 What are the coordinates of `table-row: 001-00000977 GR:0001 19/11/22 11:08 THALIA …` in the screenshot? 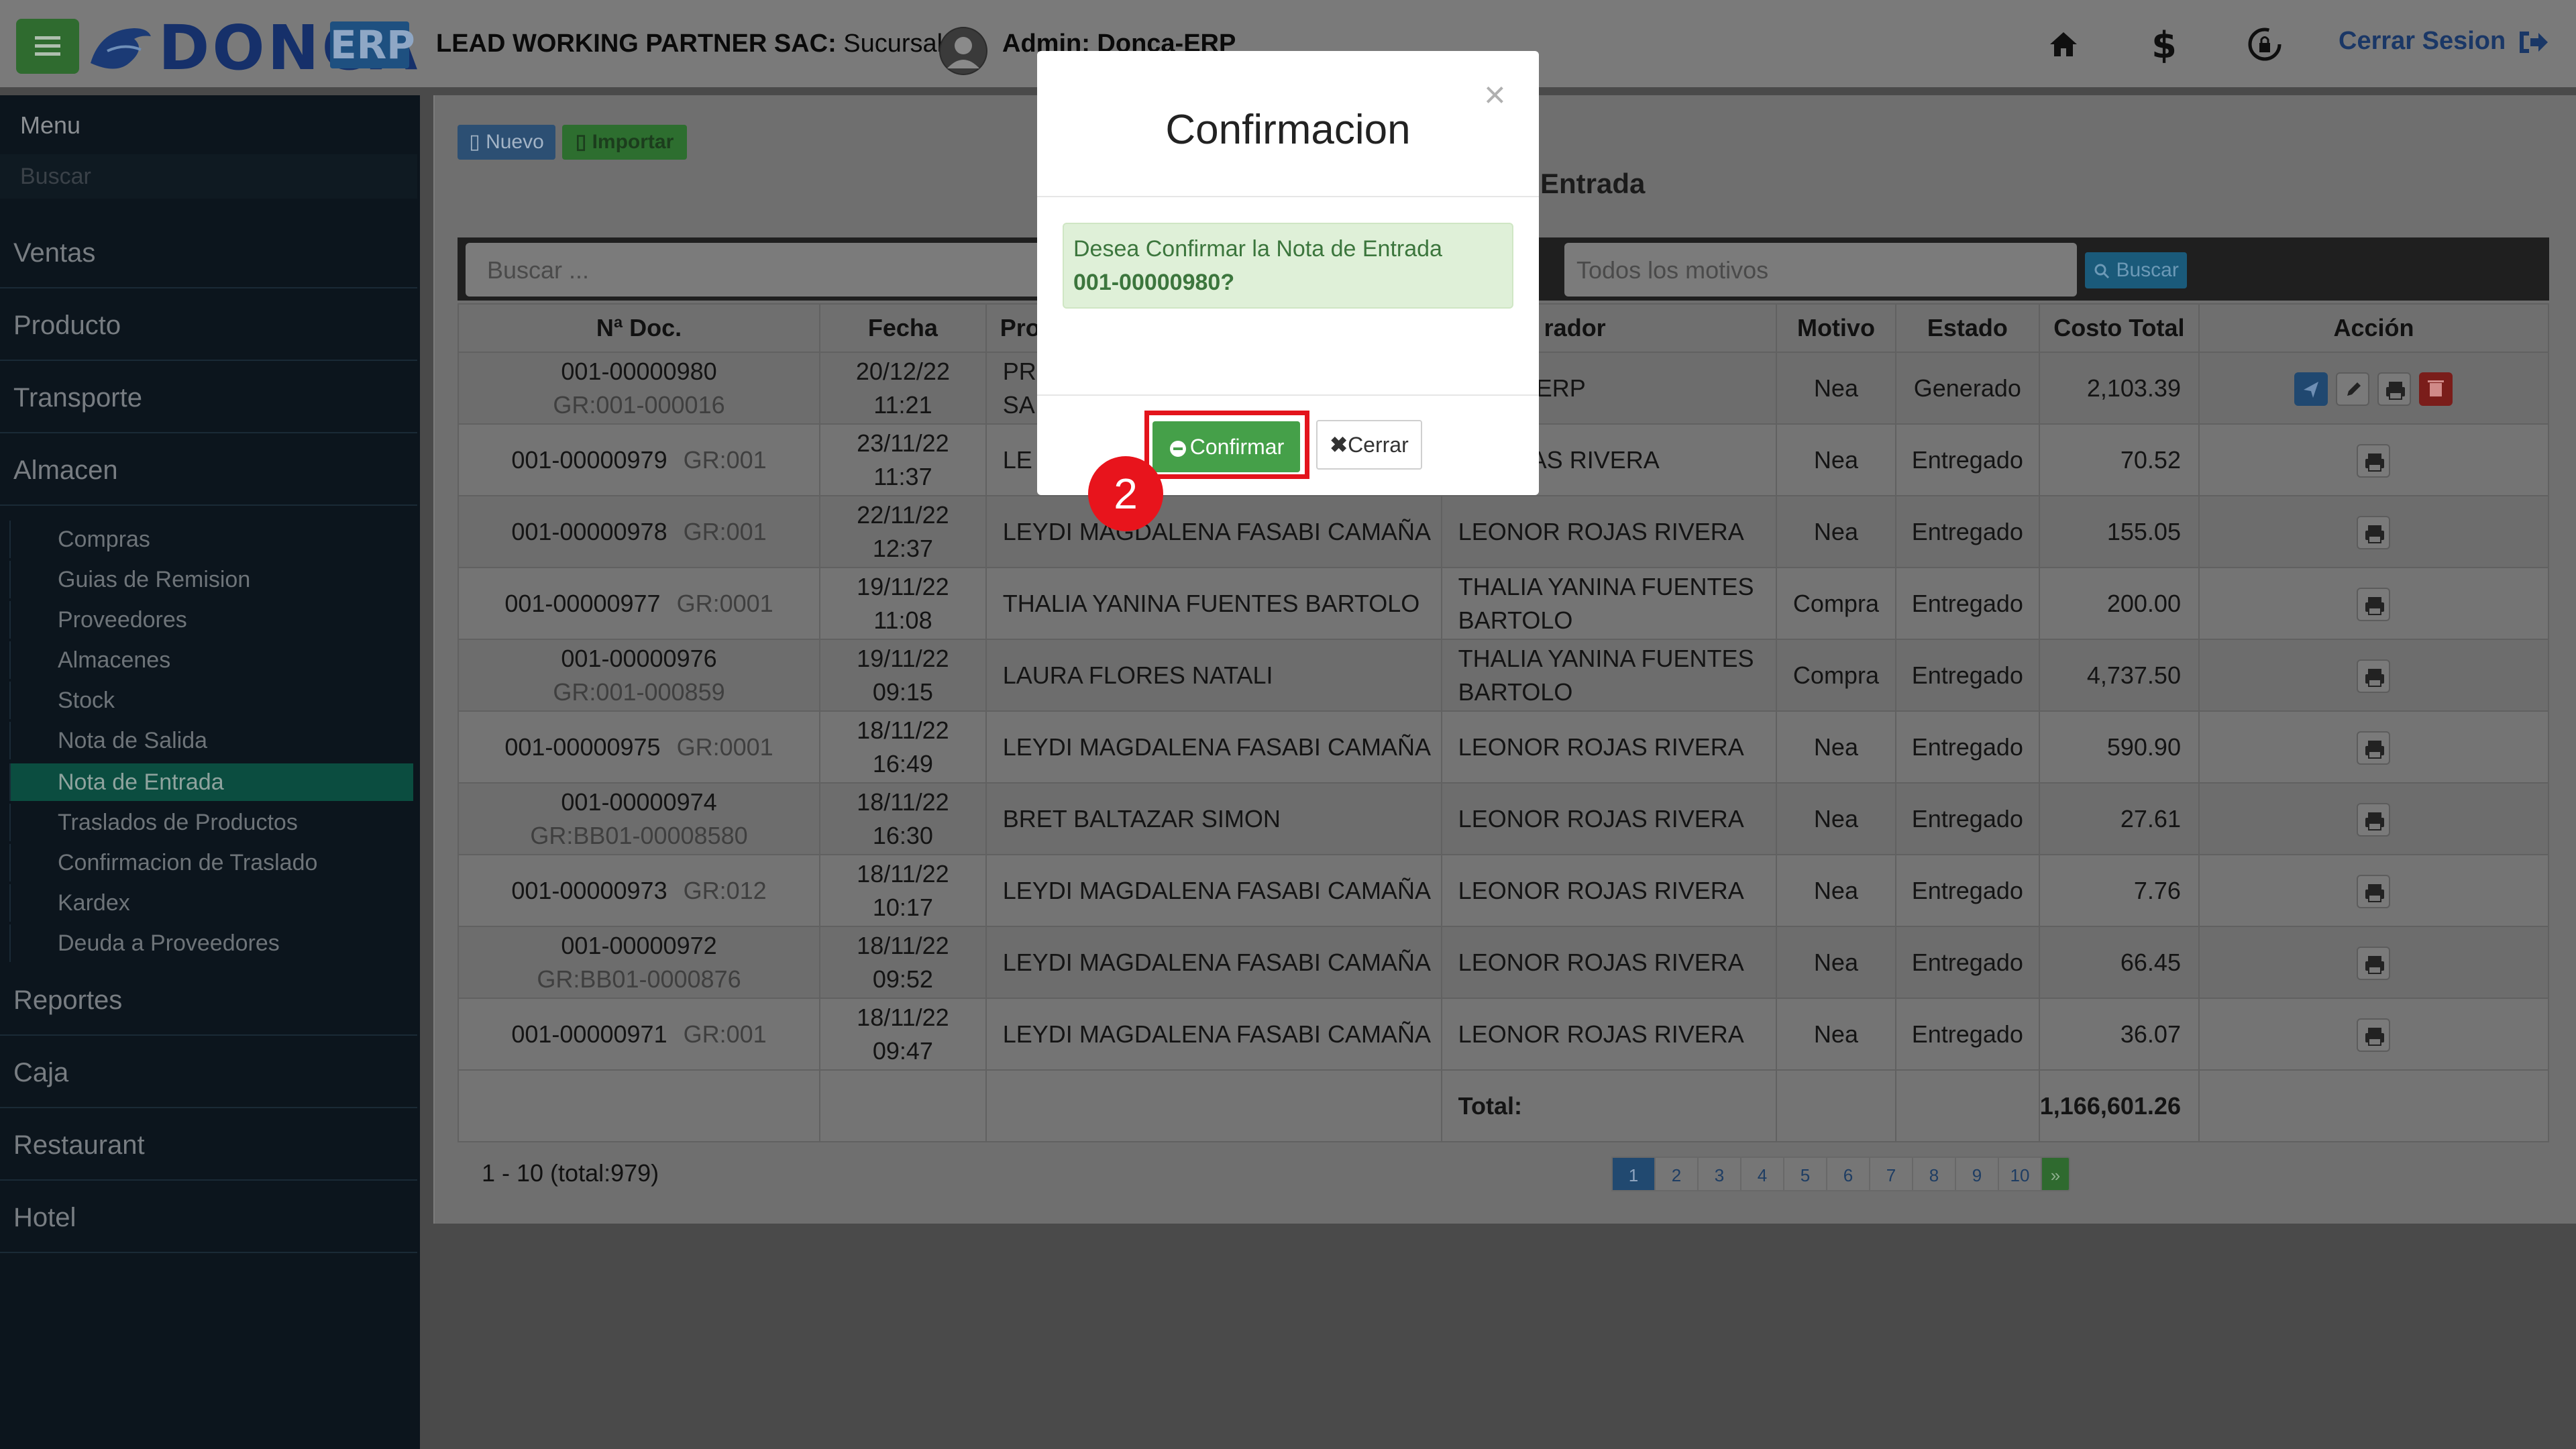 It's located at (1503, 603).